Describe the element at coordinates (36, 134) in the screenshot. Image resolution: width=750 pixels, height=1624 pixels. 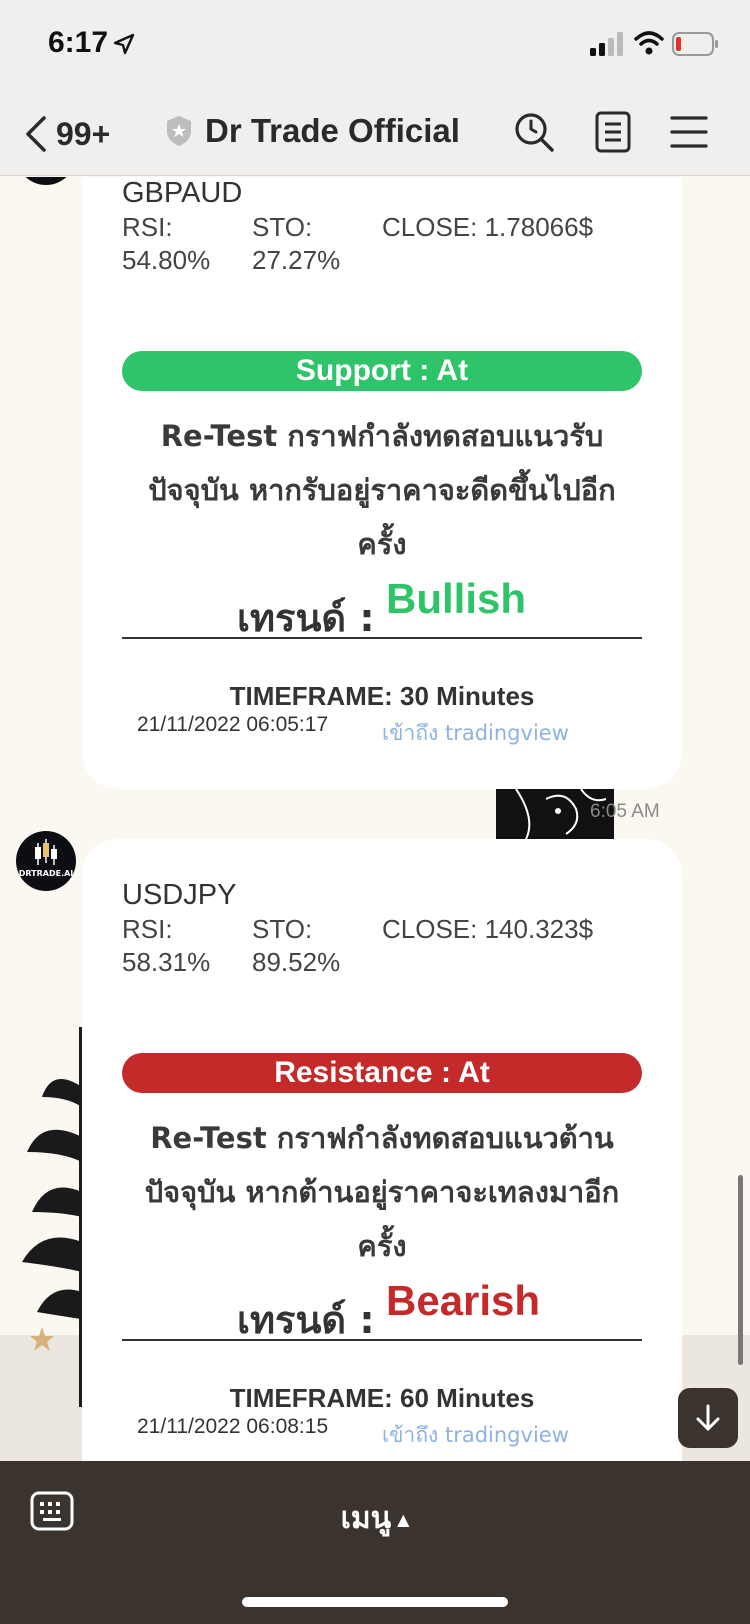
I see `chevron-left-icon` at that location.